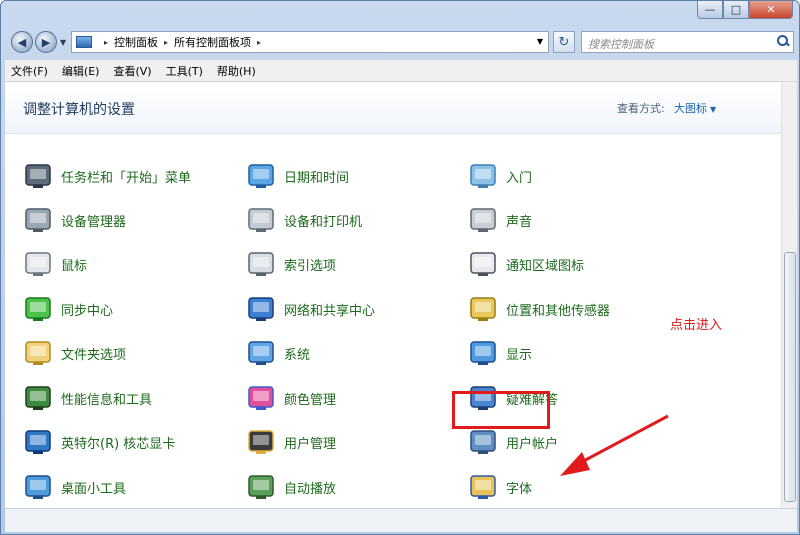 This screenshot has height=535, width=800. I want to click on menu-edit: 编辑(E), so click(81, 71).